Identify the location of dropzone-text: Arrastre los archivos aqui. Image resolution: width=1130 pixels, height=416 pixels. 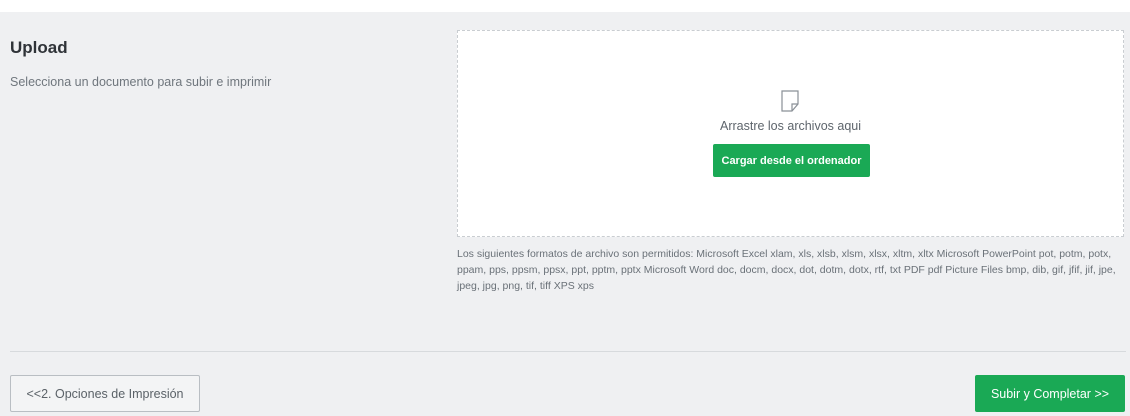
(790, 126).